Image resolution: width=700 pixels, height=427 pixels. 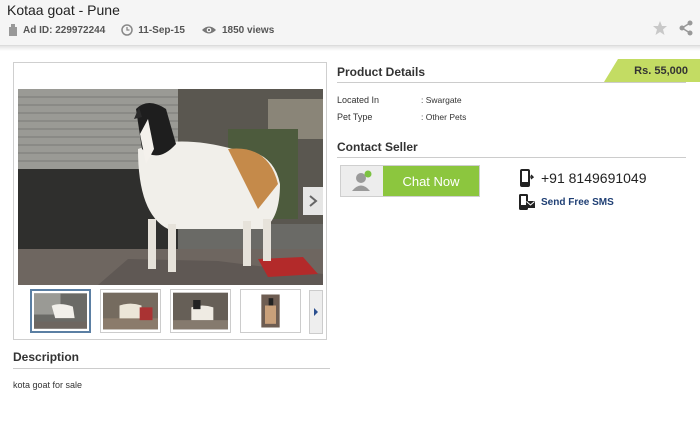 What do you see at coordinates (355, 117) in the screenshot?
I see `detail-key: Pet Type` at bounding box center [355, 117].